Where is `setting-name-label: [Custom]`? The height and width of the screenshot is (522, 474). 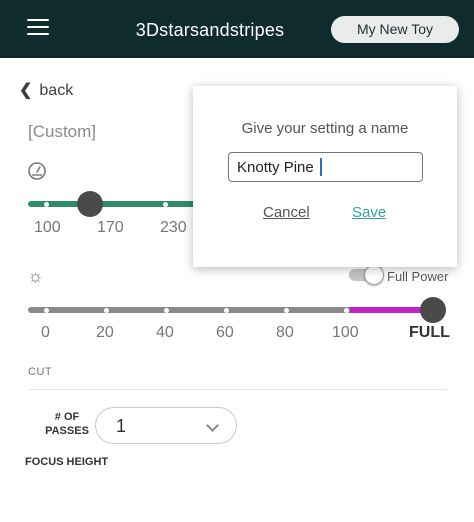 setting-name-label: [Custom] is located at coordinates (62, 131).